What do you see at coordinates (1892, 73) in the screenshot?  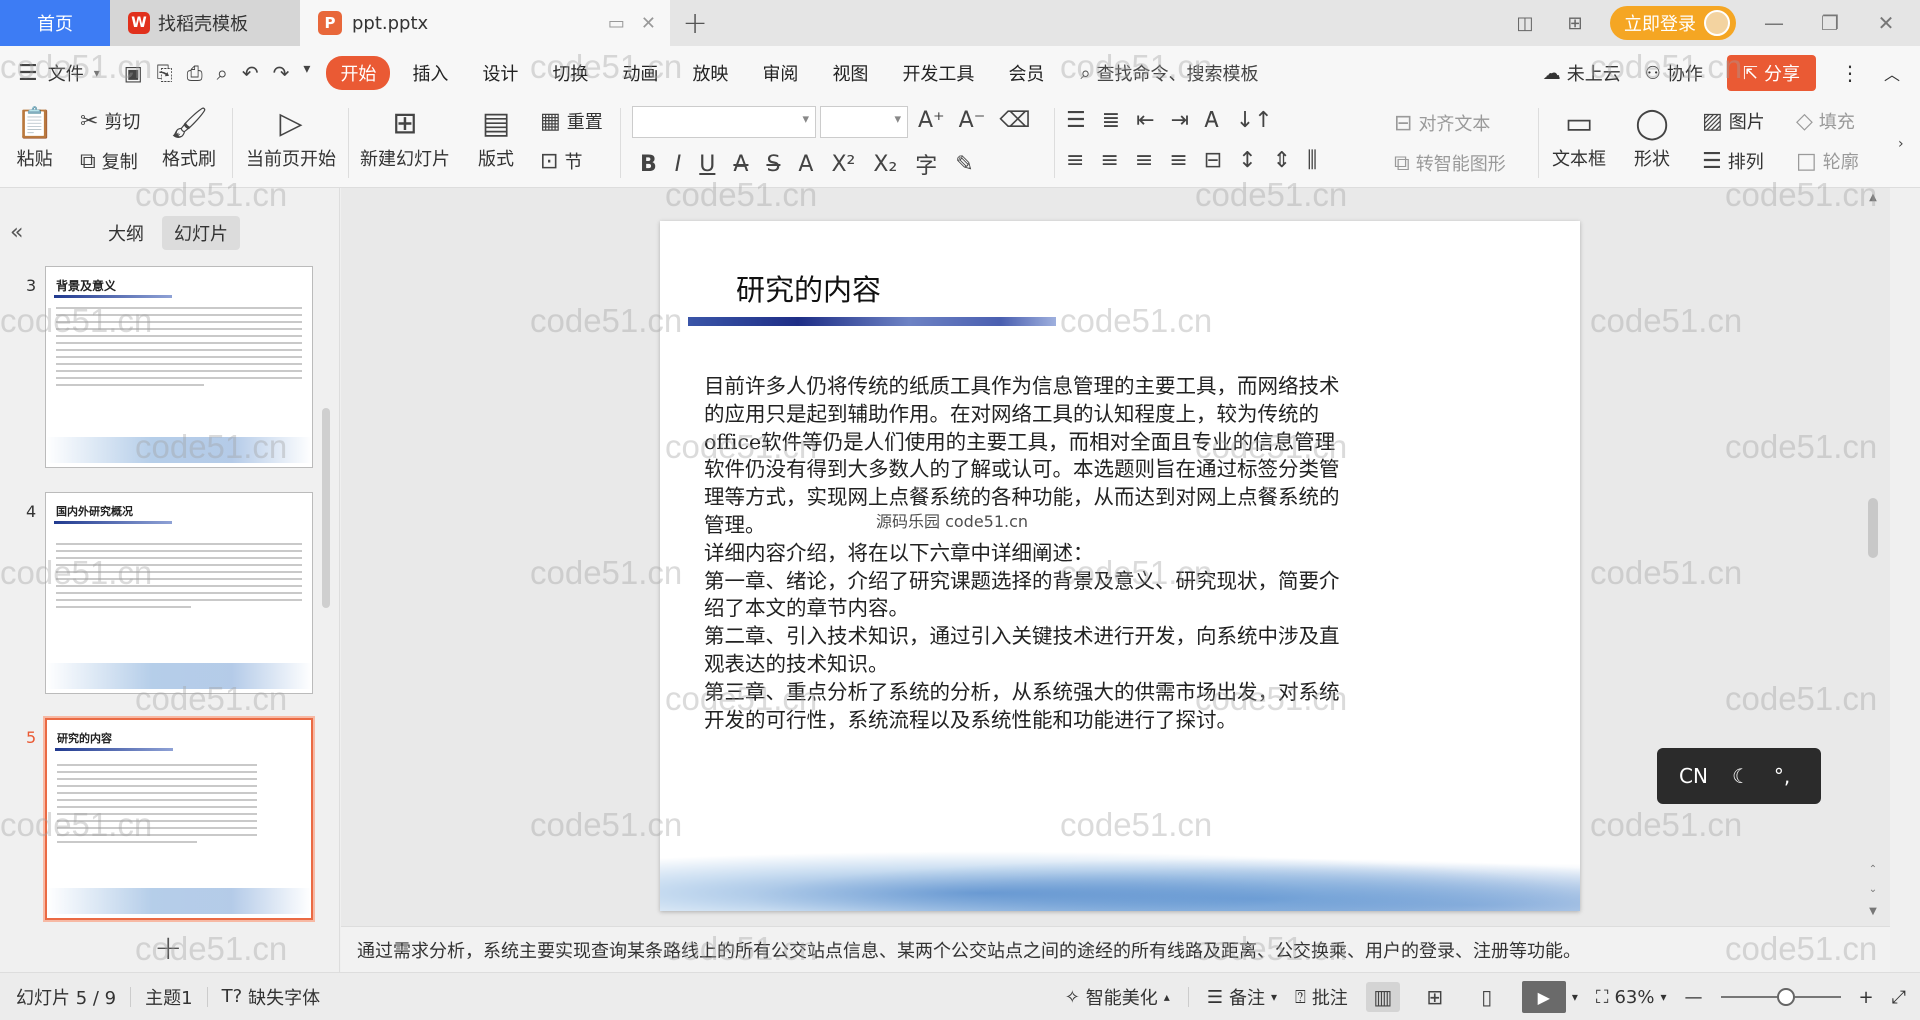 I see `collapse-ribbon-icon: ︿` at bounding box center [1892, 73].